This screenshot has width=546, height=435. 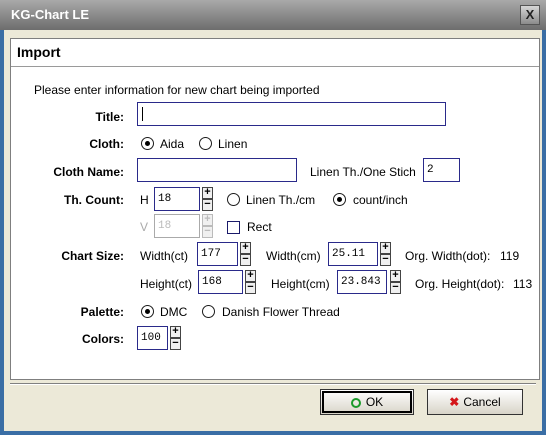 What do you see at coordinates (177, 226) in the screenshot?
I see `v-count-input: 18` at bounding box center [177, 226].